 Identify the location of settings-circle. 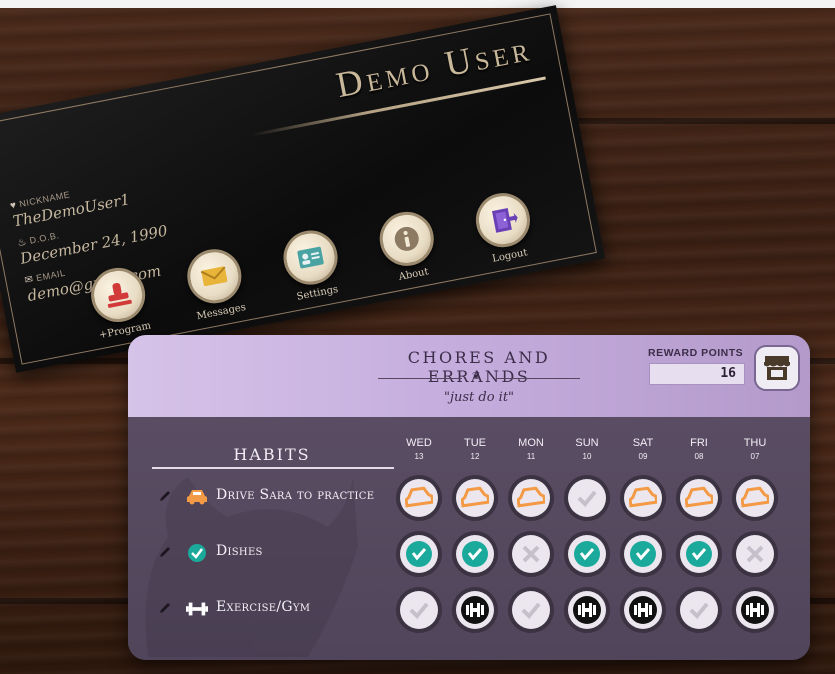
(310, 257).